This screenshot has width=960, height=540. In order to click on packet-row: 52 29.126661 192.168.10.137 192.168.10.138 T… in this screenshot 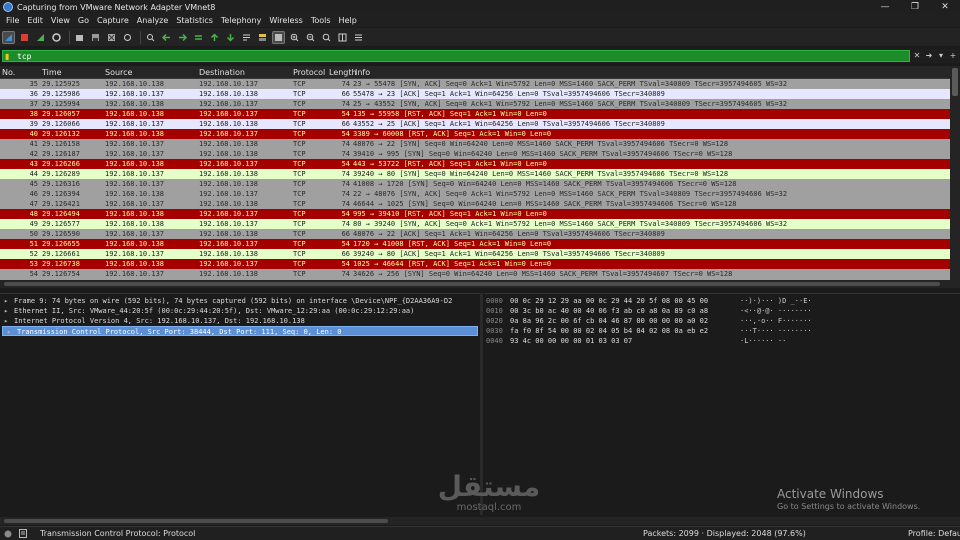, I will do `click(475, 254)`.